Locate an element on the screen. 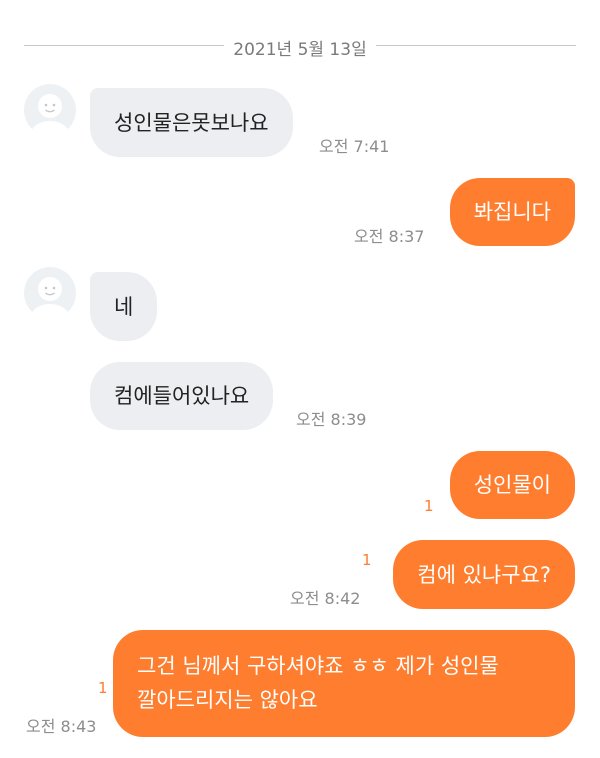  message-timestamp: 오전 8:43 is located at coordinates (61, 726).